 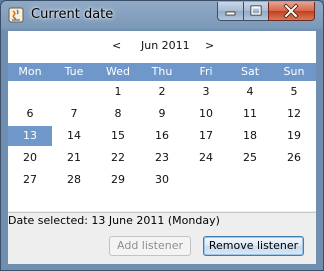 I want to click on day-cell: 19, so click(x=294, y=136).